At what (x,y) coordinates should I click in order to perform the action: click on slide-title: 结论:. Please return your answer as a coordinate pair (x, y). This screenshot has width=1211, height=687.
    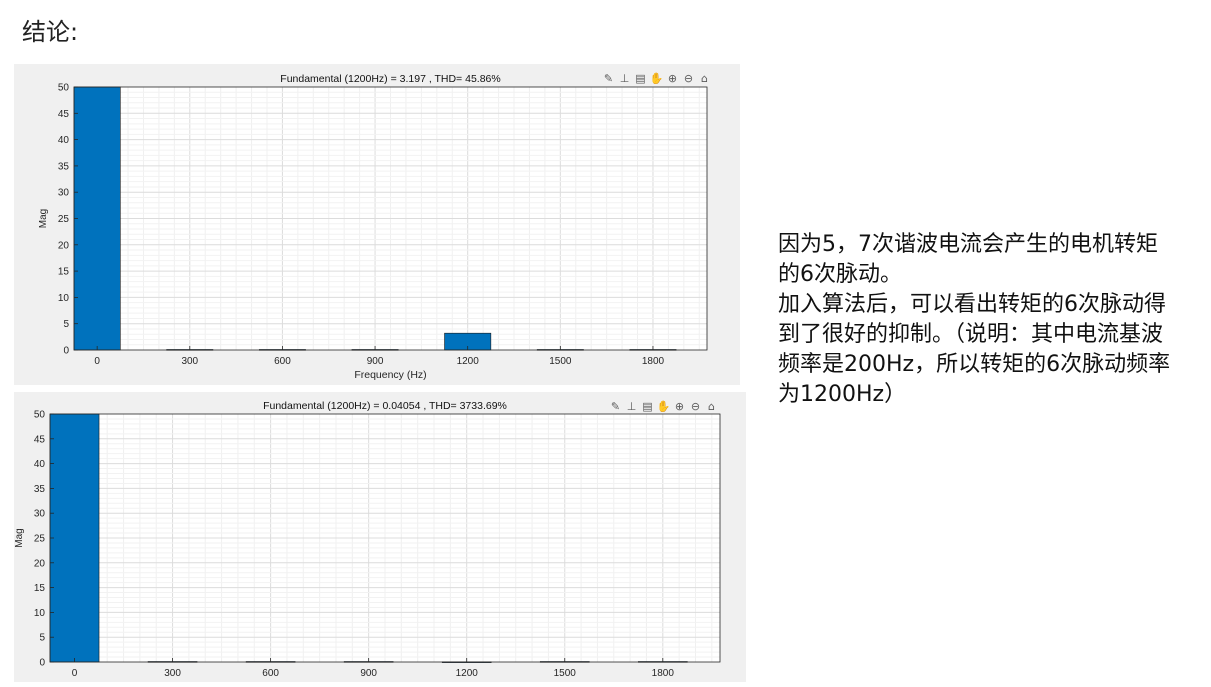
    Looking at the image, I should click on (50, 32).